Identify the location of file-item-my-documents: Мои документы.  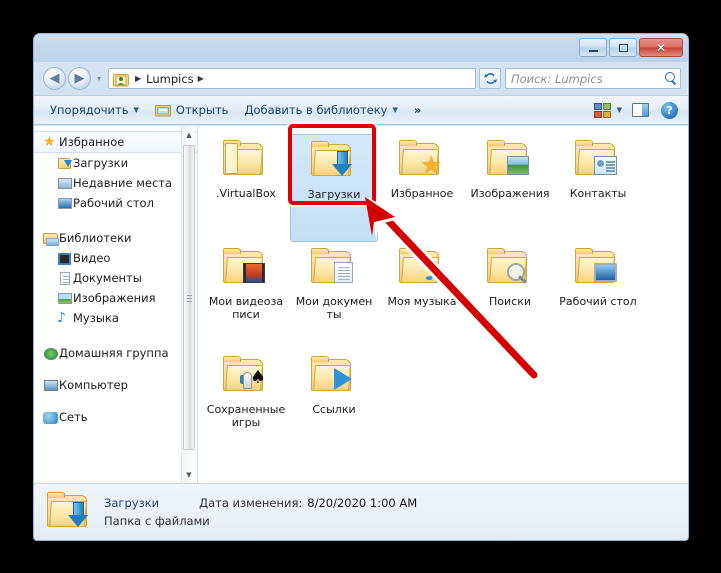
(334, 296).